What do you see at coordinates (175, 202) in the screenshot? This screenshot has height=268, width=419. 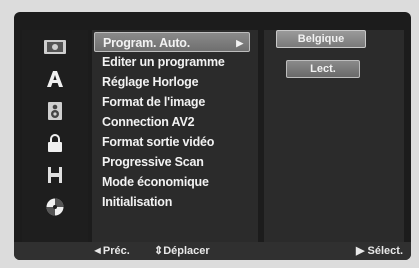 I see `menu-item-initialisation: Initialisation` at bounding box center [175, 202].